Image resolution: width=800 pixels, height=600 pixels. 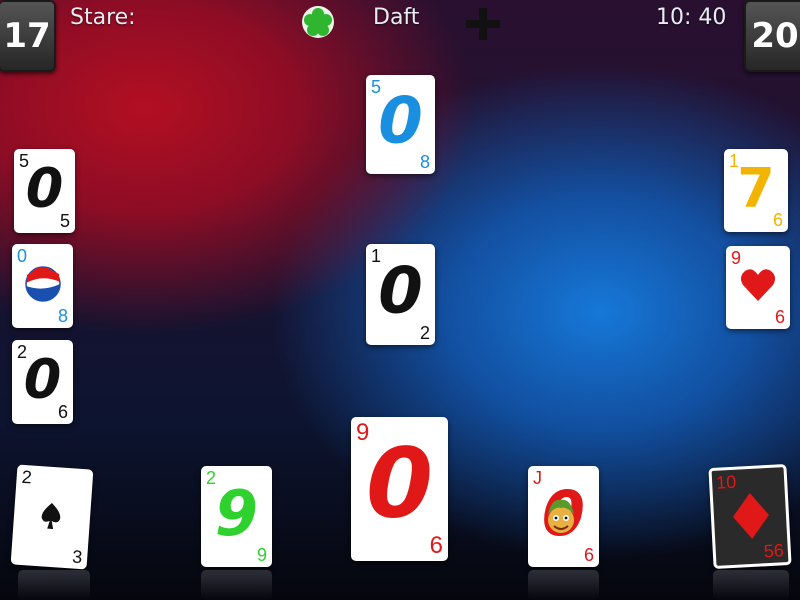 I want to click on hand-card-4: J 0 6, so click(x=563, y=516).